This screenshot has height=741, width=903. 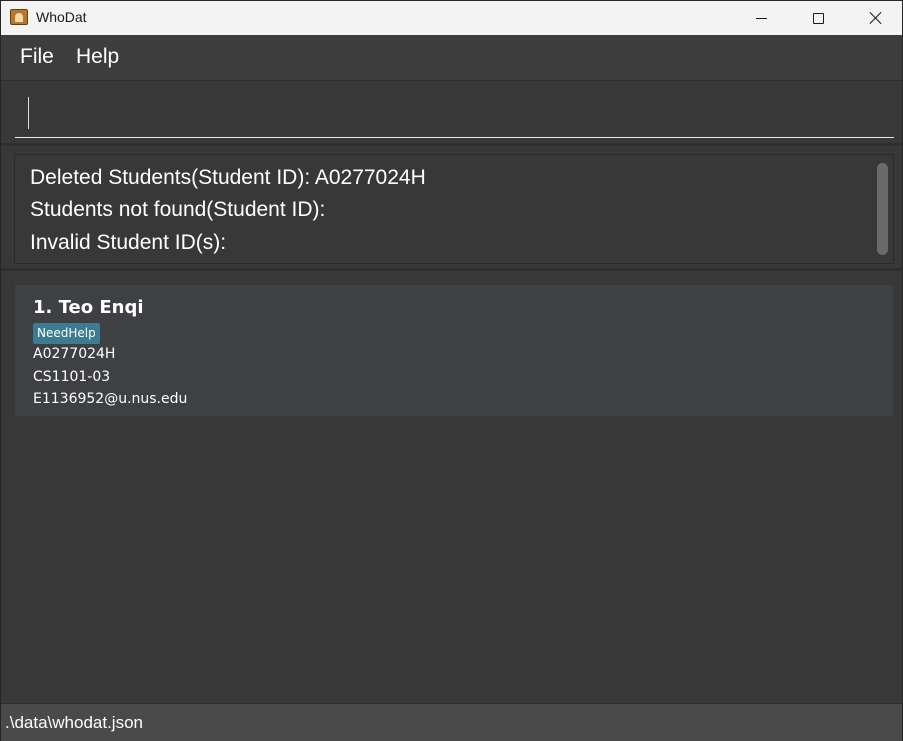 I want to click on menu-file: File, so click(x=37, y=57).